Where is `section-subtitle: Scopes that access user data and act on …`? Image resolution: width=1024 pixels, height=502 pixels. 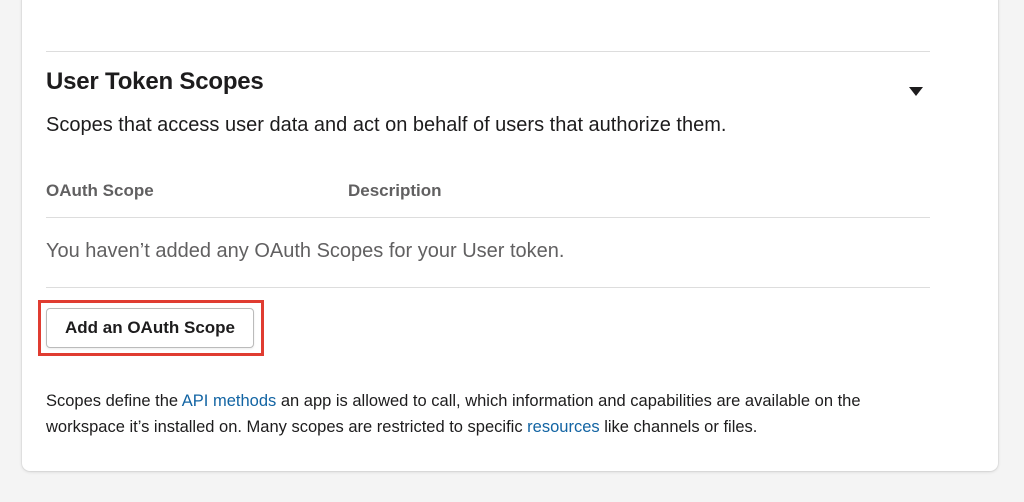
section-subtitle: Scopes that access user data and act on … is located at coordinates (386, 125).